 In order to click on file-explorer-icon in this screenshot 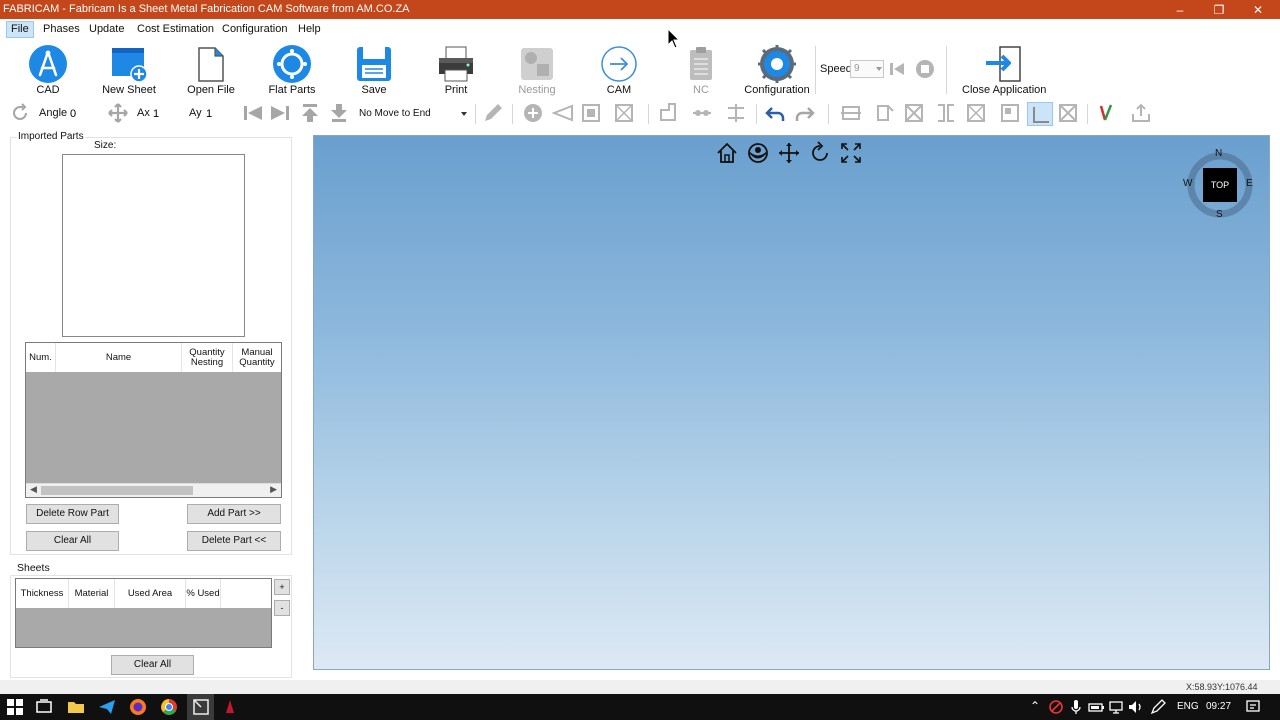, I will do `click(76, 707)`.